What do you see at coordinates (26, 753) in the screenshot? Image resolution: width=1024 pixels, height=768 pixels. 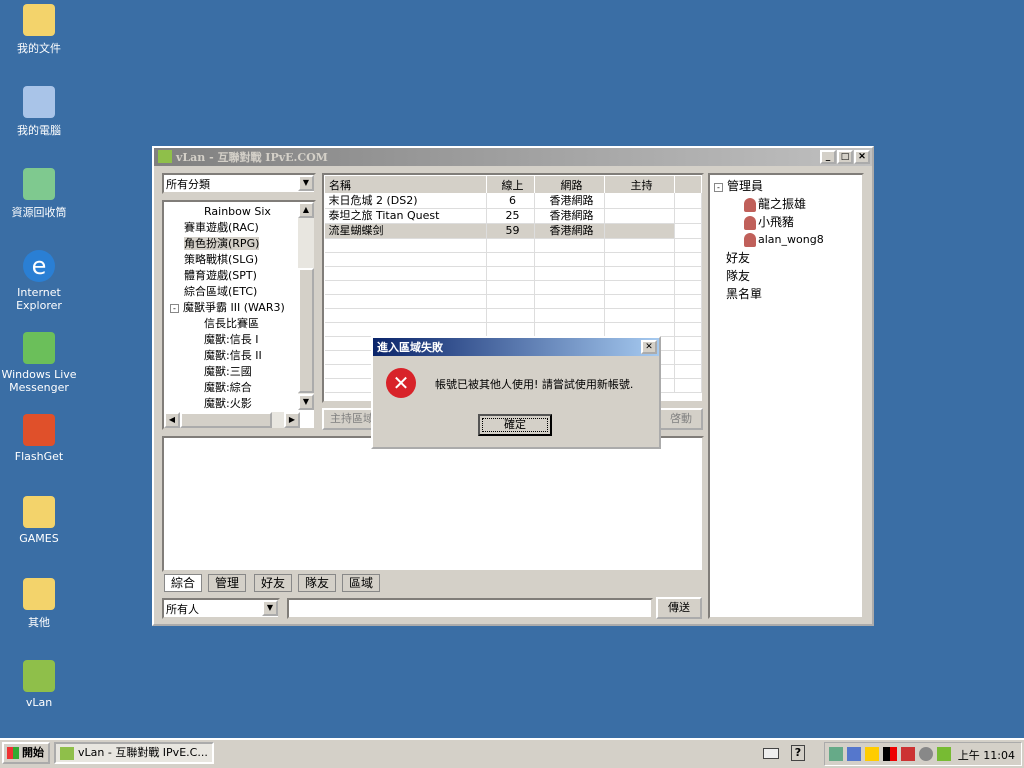 I see `start-menu-button: 開始` at bounding box center [26, 753].